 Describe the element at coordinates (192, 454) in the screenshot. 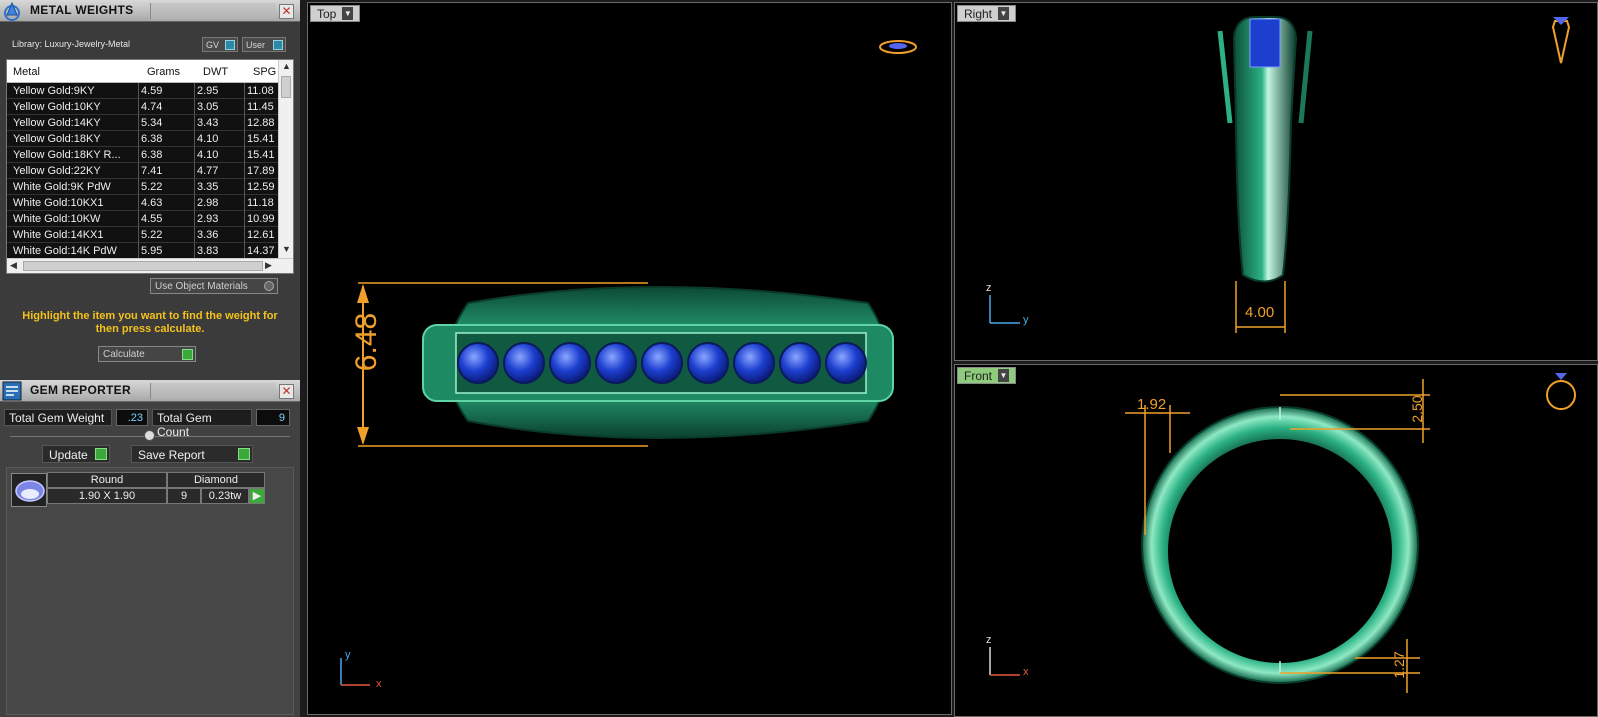

I see `save-report-button: Save Report` at that location.